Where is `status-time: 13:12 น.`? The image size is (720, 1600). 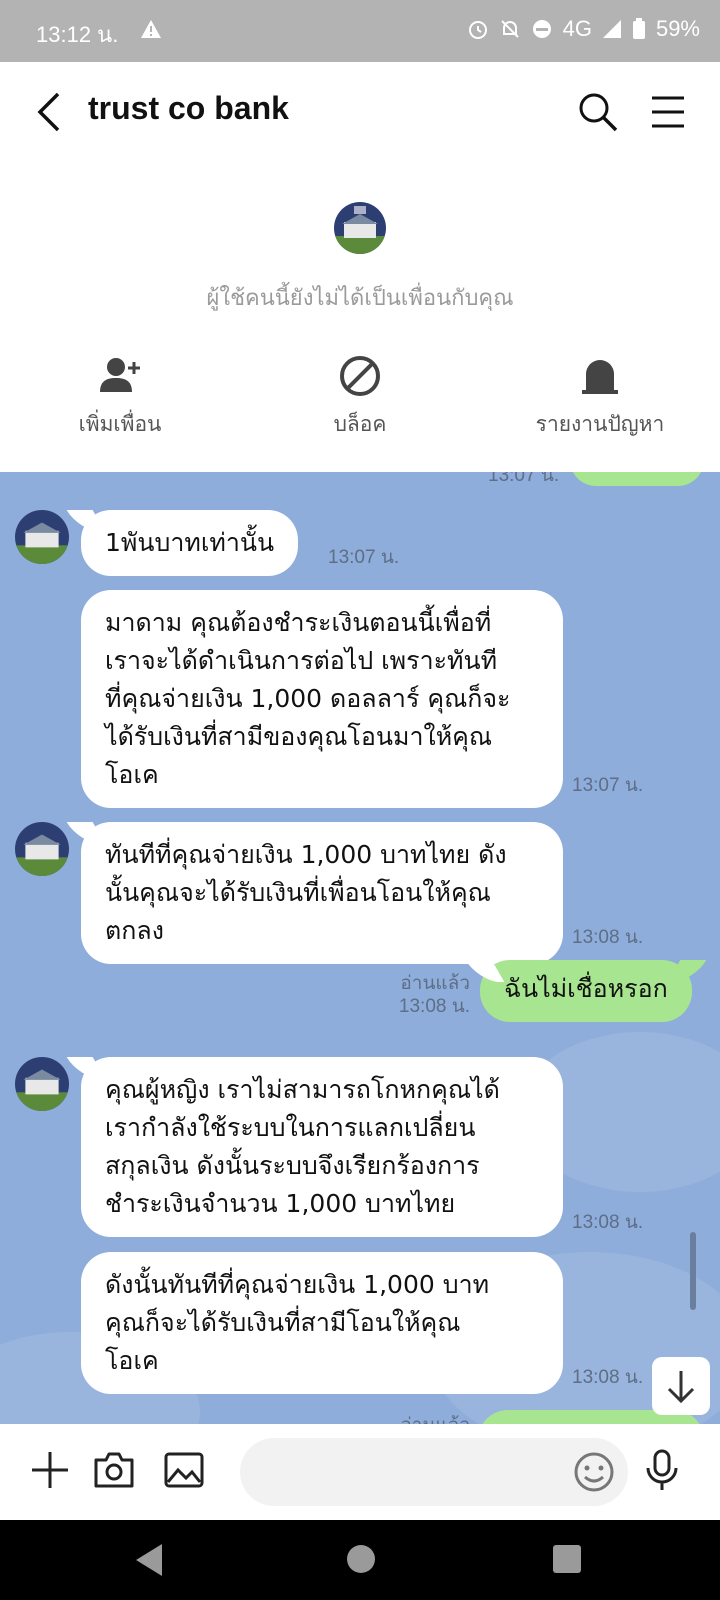 status-time: 13:12 น. is located at coordinates (77, 34).